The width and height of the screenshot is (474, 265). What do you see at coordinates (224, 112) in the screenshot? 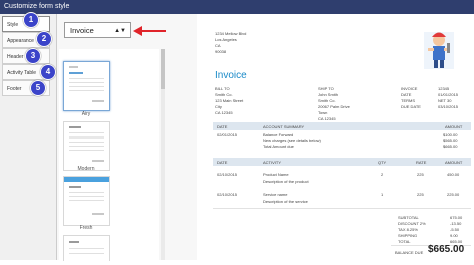
I see `bill-to-line: CA 12345` at bounding box center [224, 112].